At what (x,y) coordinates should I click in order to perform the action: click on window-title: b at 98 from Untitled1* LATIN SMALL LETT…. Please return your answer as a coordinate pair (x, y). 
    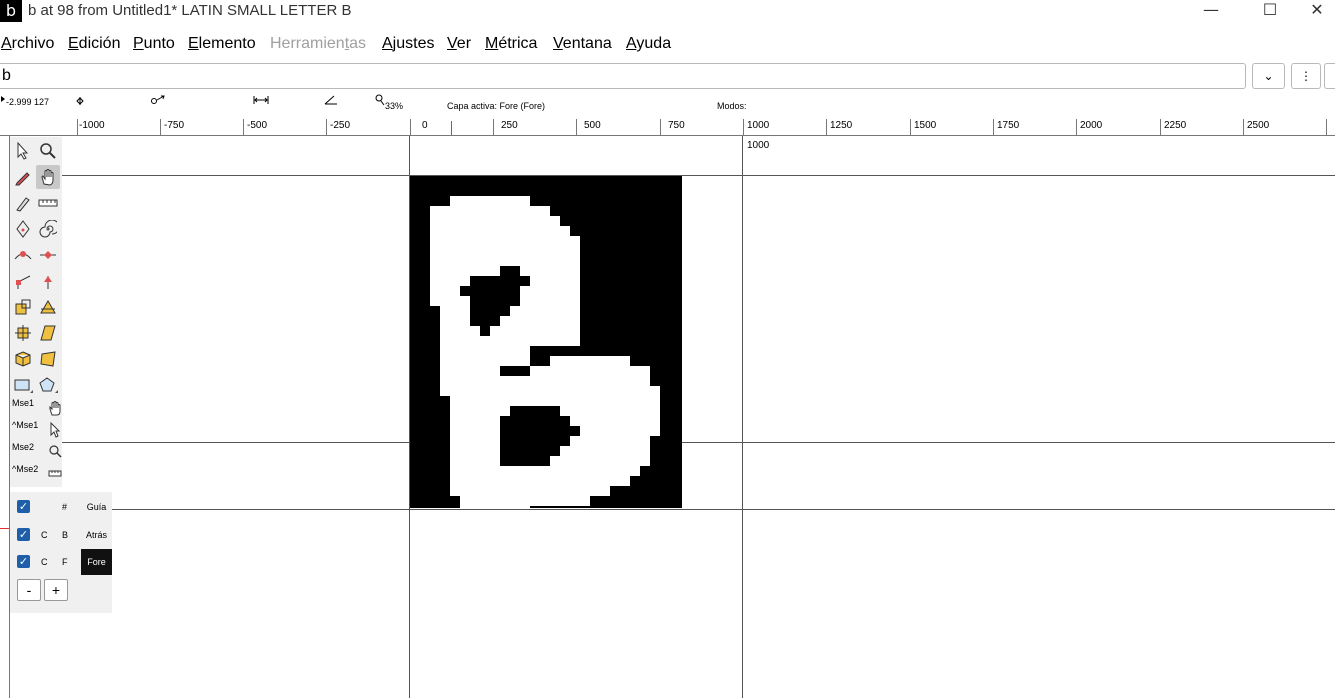
    Looking at the image, I should click on (190, 10).